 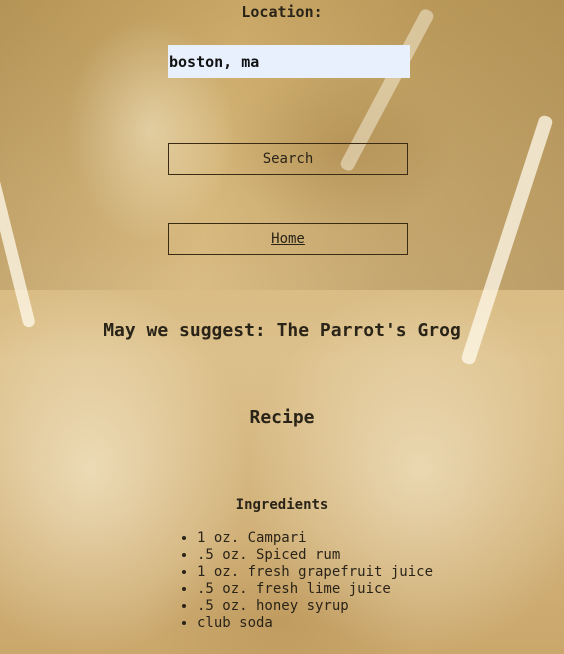 What do you see at coordinates (288, 239) in the screenshot?
I see `home-link-button: Home` at bounding box center [288, 239].